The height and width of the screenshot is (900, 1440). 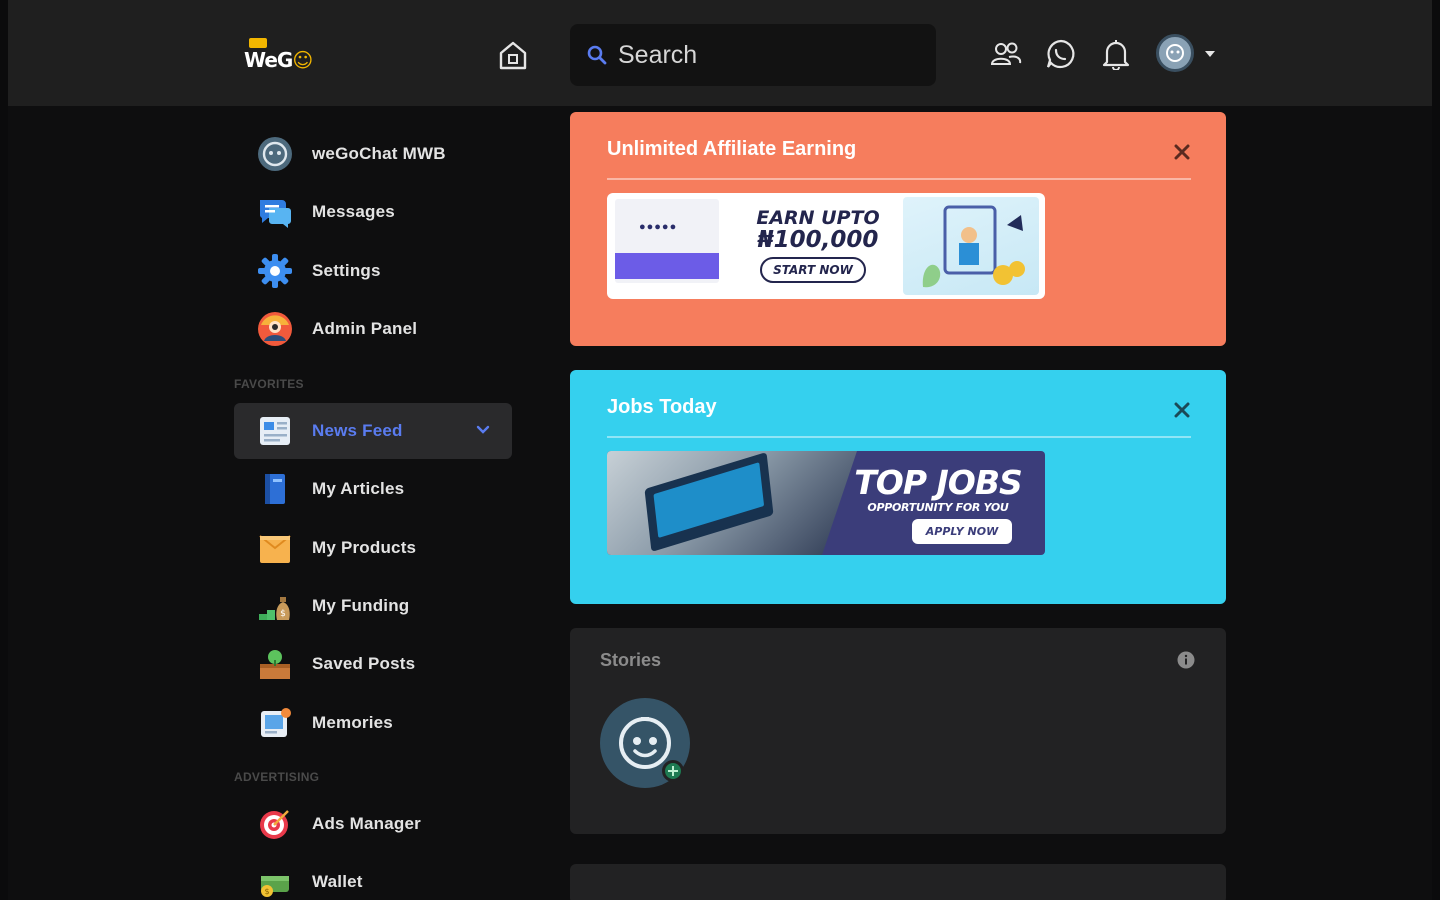 I want to click on sidebar-item-news-feed: News Feed, so click(x=373, y=431).